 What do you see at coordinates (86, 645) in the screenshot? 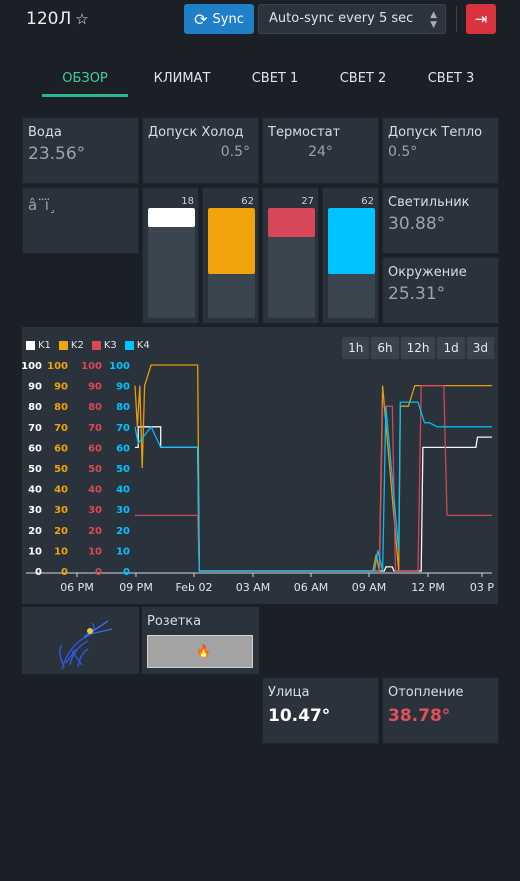
I see `shrimp-icon` at bounding box center [86, 645].